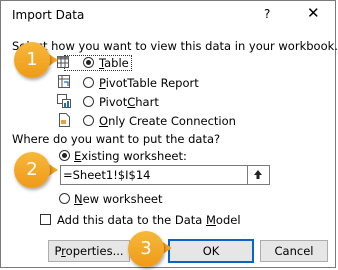 This screenshot has height=270, width=338. I want to click on pivottable-icon, so click(64, 81).